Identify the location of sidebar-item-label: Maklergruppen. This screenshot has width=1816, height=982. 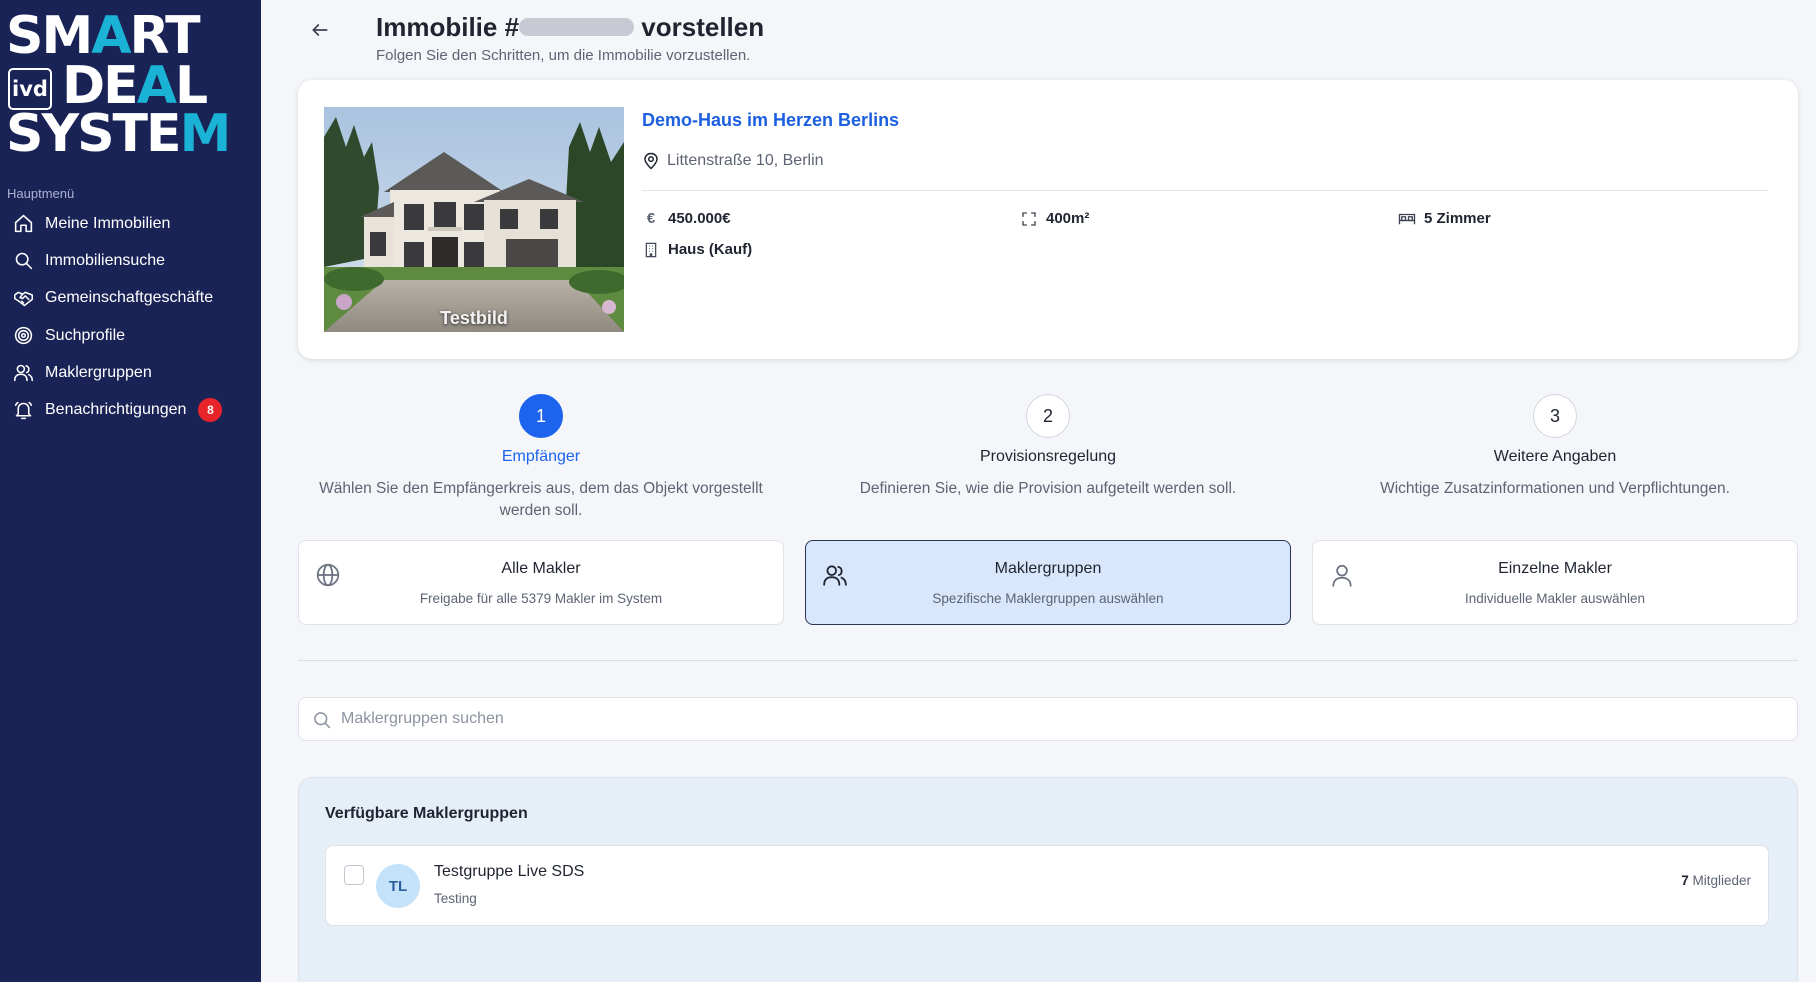
(98, 372).